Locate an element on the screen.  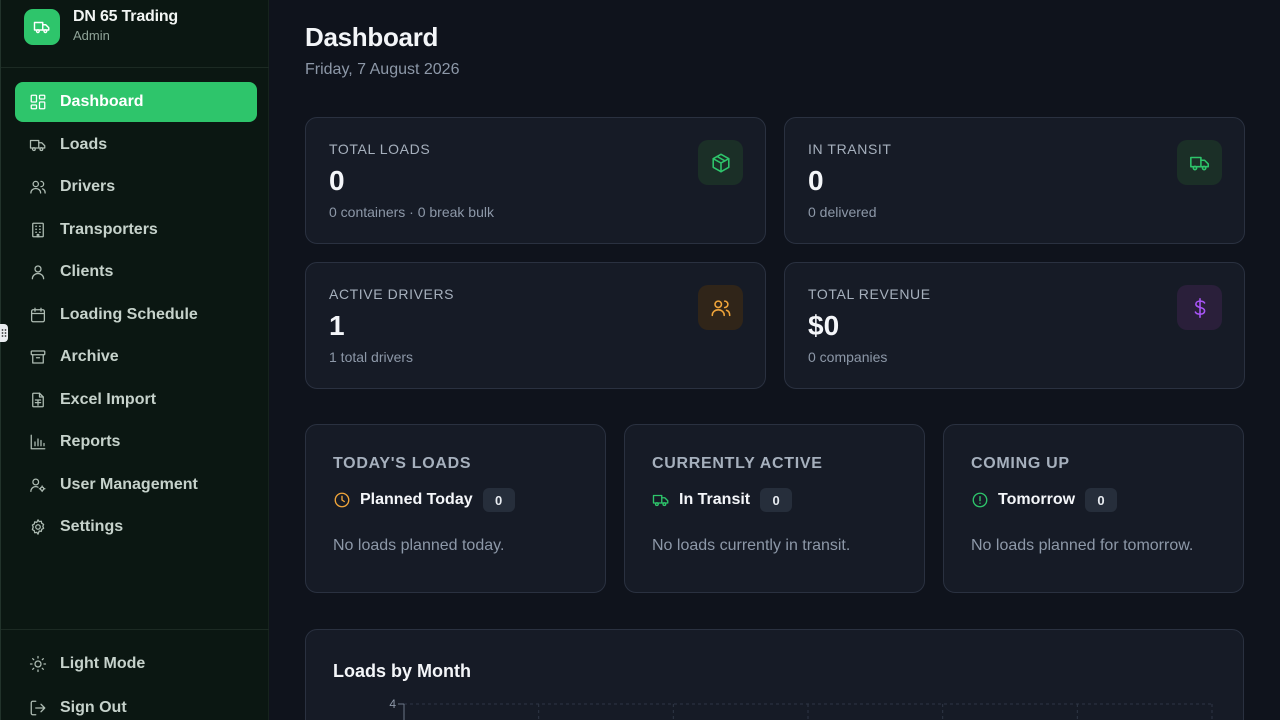
brand-logo is located at coordinates (42, 27).